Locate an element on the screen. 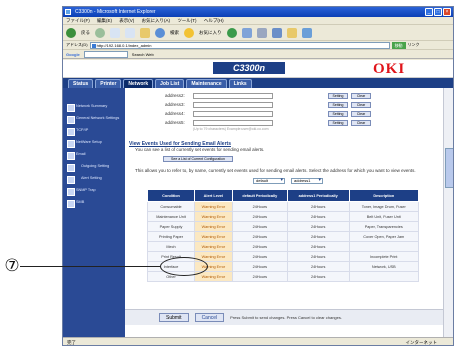 The width and height of the screenshot is (459, 351). address4-field is located at coordinates (233, 113).